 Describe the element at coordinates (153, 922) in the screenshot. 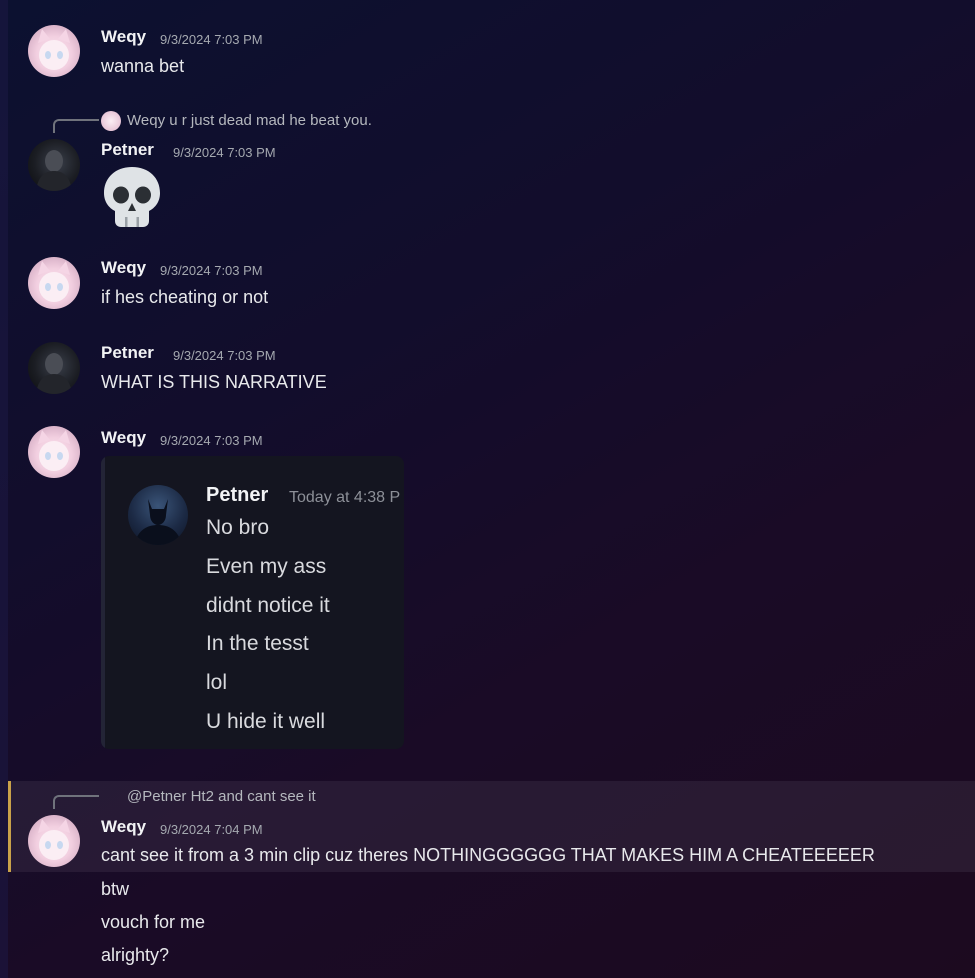

I see `message-text: vouch for me` at that location.